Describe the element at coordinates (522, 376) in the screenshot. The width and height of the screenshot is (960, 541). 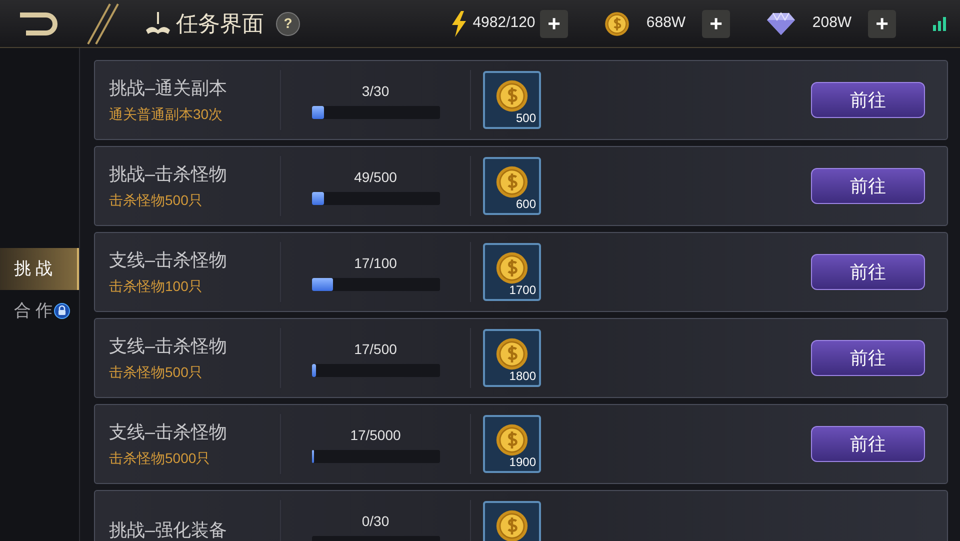
I see `reward-amount: 1800` at that location.